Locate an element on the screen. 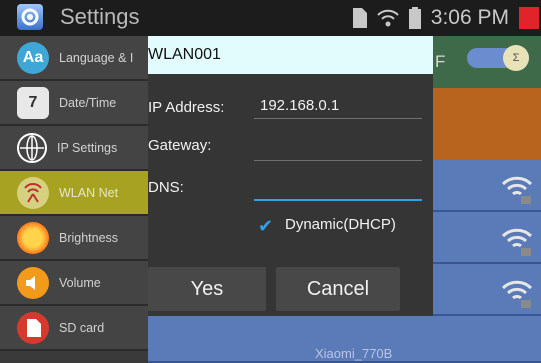 This screenshot has height=363, width=541. sidebar-item-ip-settings: IP Settings is located at coordinates (74, 148).